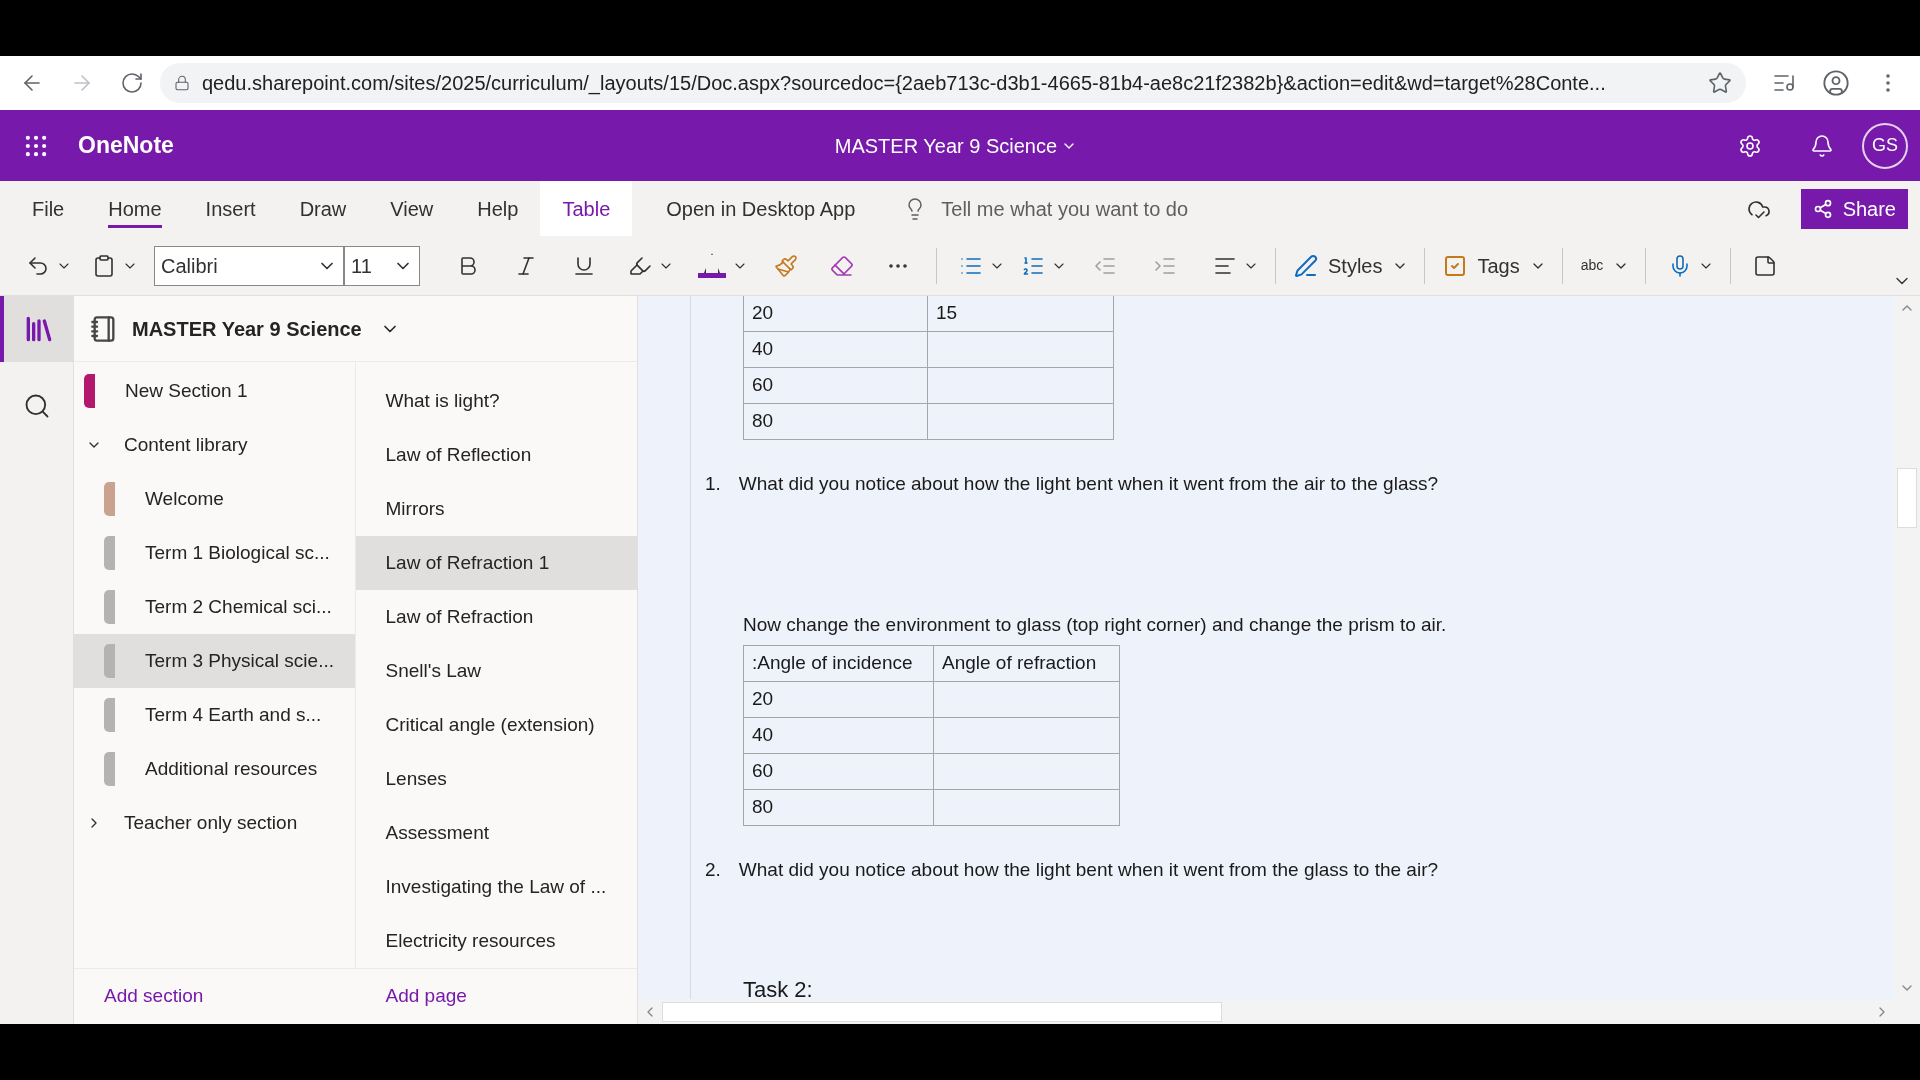 The image size is (1920, 1080). What do you see at coordinates (956, 145) in the screenshot?
I see `notebook-title-button: MASTER Year 9 Science` at bounding box center [956, 145].